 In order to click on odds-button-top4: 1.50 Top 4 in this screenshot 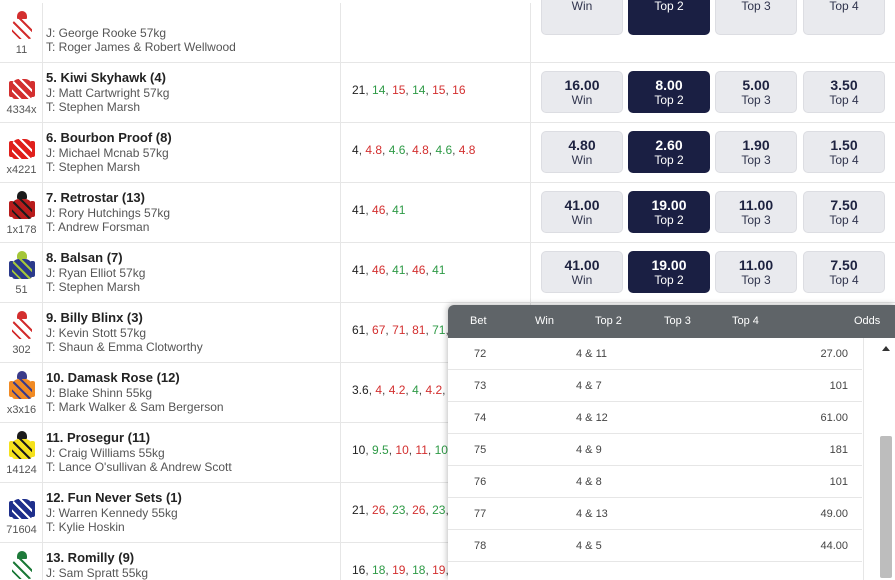, I will do `click(844, 152)`.